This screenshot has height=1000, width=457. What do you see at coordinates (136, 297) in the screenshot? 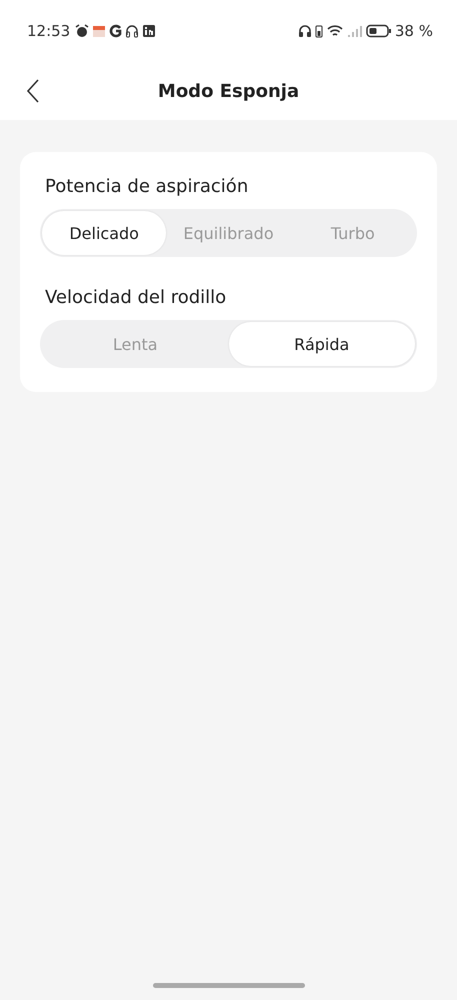
I see `setting-label: Velocidad del rodillo` at bounding box center [136, 297].